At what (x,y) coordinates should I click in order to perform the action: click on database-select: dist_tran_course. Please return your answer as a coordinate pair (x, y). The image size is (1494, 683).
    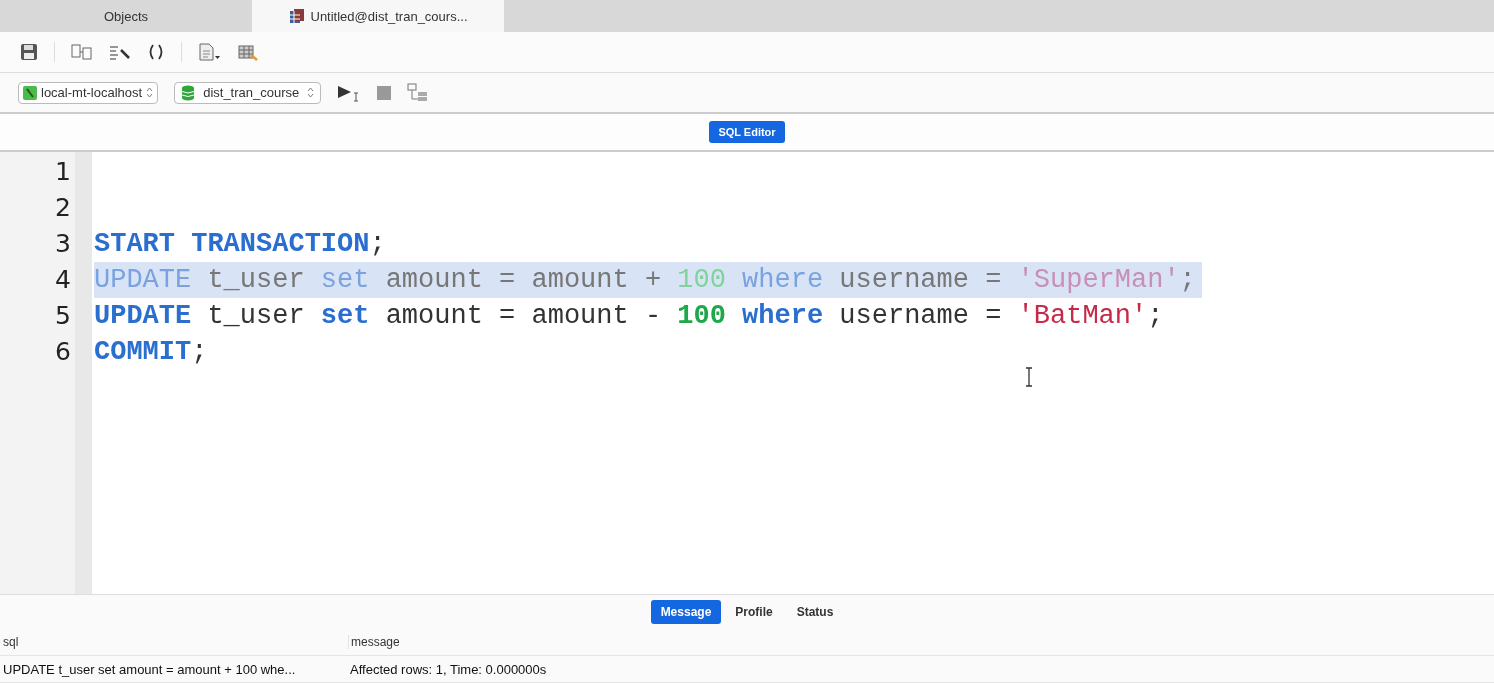
    Looking at the image, I should click on (248, 92).